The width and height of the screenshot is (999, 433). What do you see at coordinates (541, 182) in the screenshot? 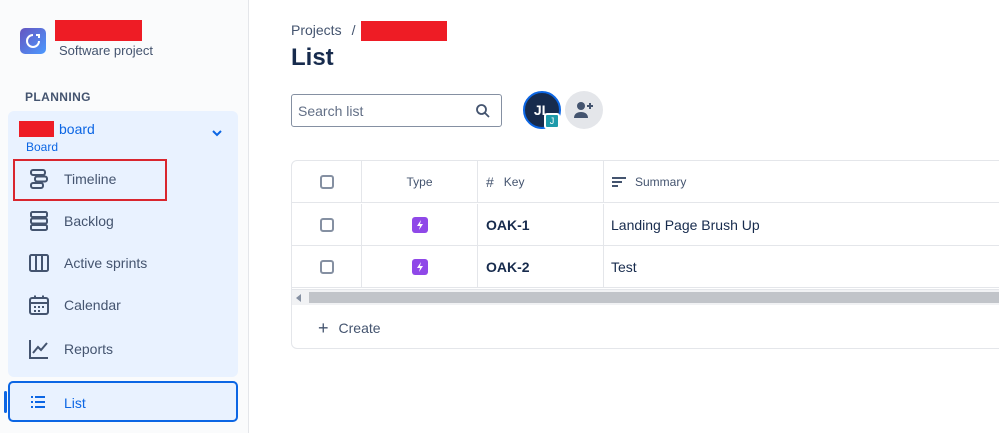
I see `key-header: # Key` at bounding box center [541, 182].